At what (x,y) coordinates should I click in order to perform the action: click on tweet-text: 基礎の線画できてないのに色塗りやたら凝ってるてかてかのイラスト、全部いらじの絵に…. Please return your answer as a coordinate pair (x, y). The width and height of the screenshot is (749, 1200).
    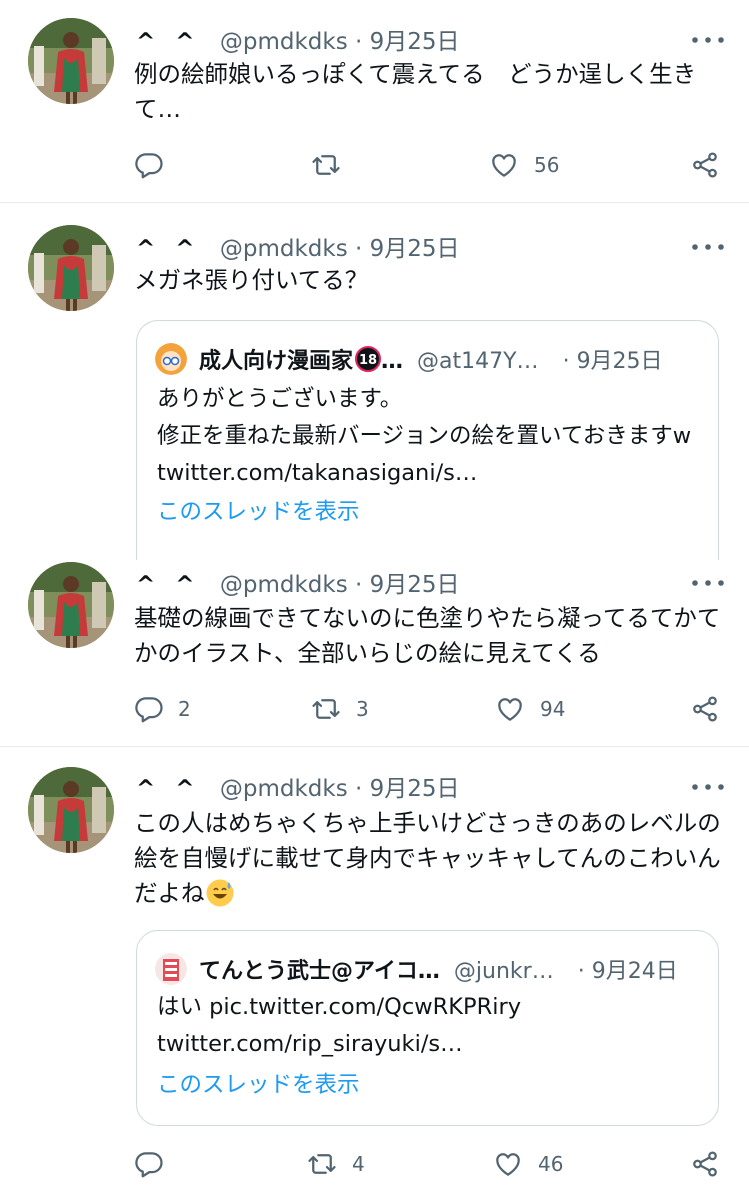
    Looking at the image, I should click on (427, 635).